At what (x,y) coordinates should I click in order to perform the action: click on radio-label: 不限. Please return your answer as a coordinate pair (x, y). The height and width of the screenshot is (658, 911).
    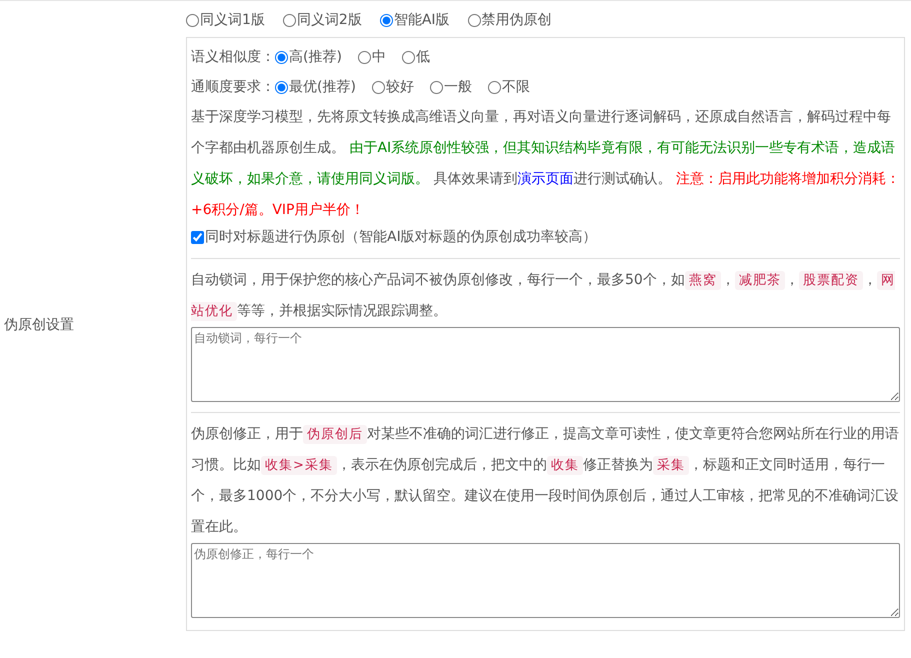
    Looking at the image, I should click on (516, 87).